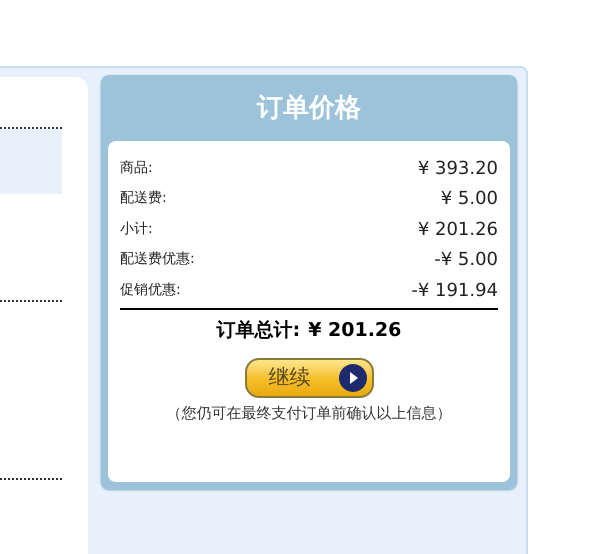 This screenshot has width=600, height=554. I want to click on price-value: -¥ 191.94, so click(454, 290).